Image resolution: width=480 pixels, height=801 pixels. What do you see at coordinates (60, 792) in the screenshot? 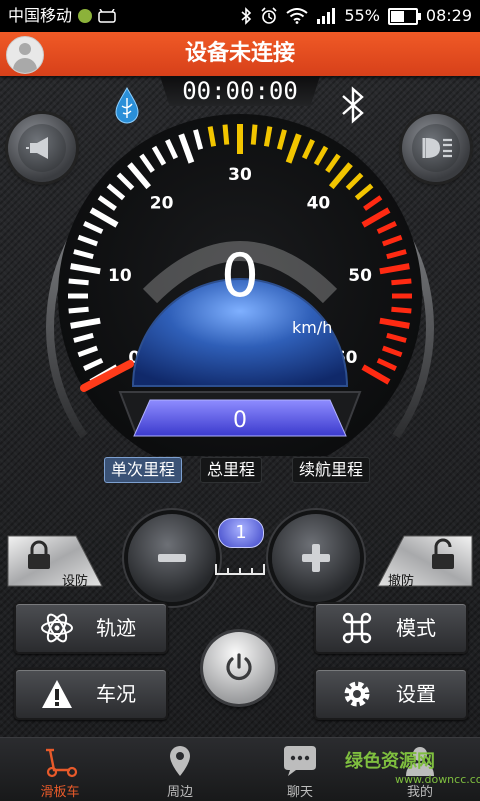
I see `nav-scooter-label: 滑板车` at bounding box center [60, 792].